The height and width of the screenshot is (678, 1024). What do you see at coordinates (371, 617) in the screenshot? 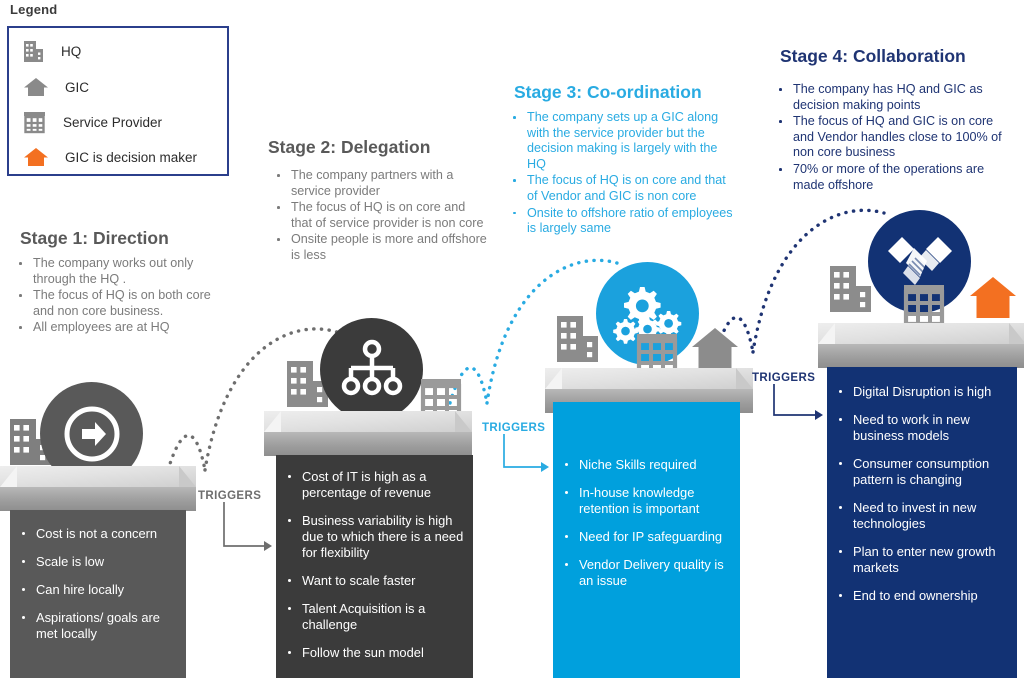
I see `list-item: Talent Acquisition is a challenge` at bounding box center [371, 617].